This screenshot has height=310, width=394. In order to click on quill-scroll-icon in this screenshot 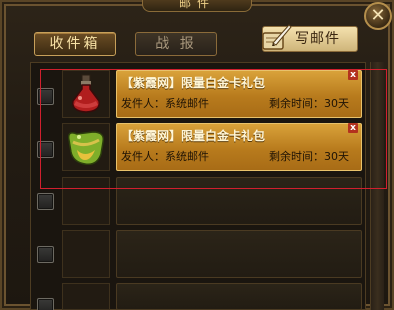, I will do `click(277, 37)`.